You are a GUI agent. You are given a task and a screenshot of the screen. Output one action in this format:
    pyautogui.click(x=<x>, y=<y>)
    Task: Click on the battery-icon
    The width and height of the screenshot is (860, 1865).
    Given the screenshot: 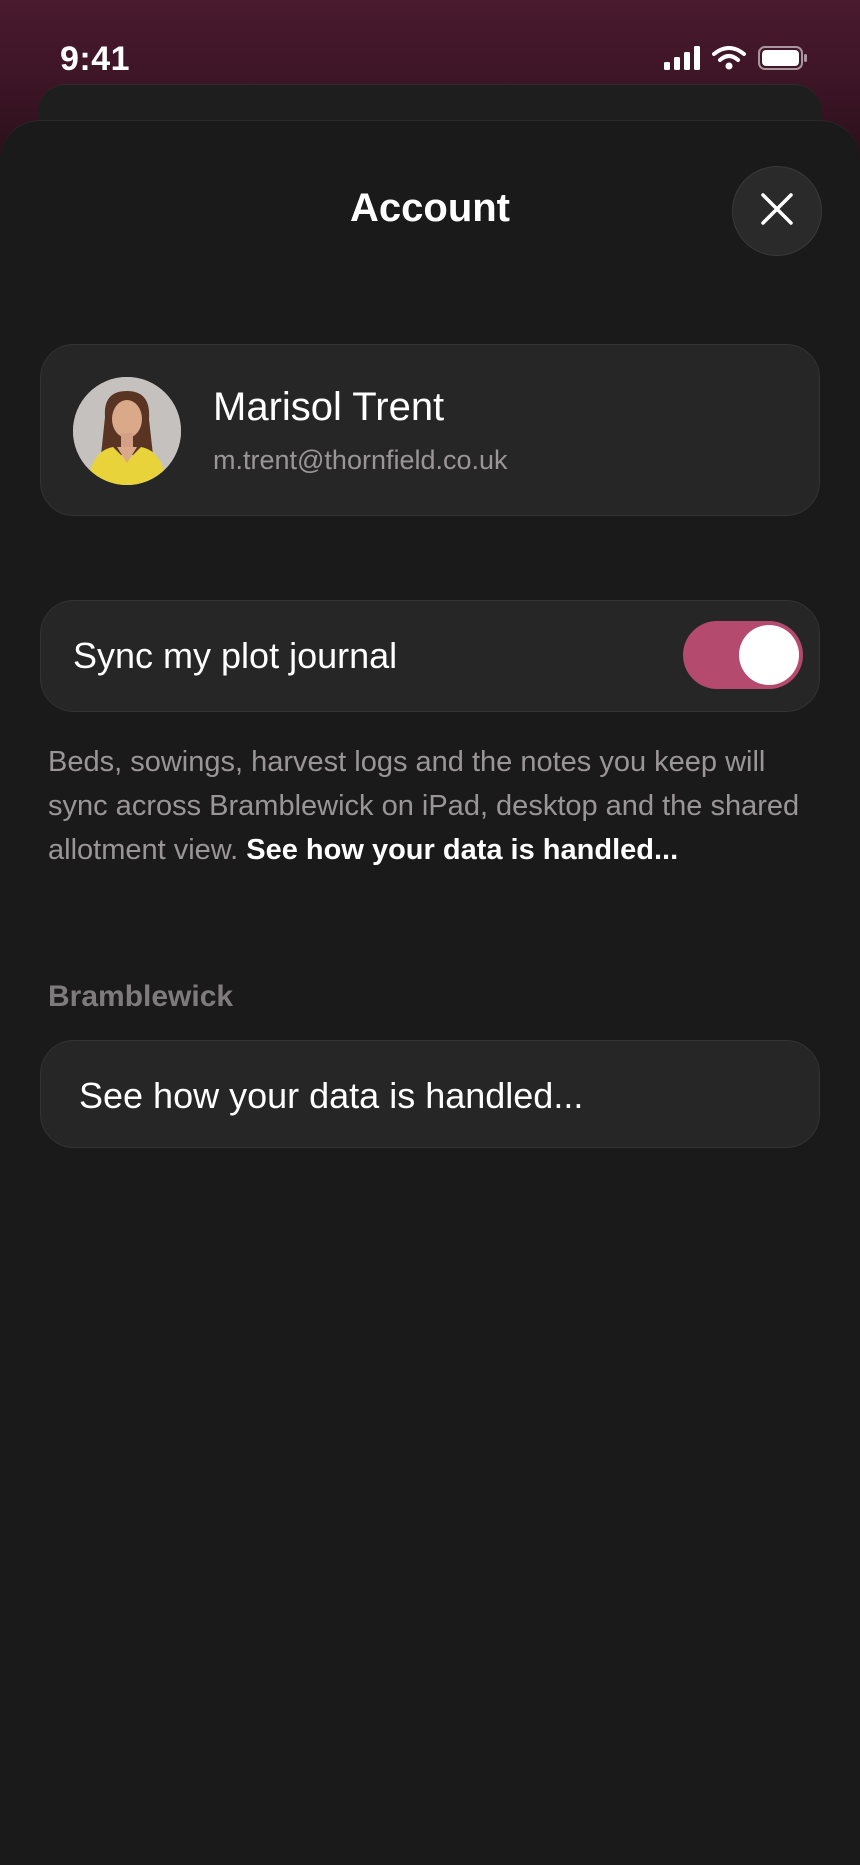 What is the action you would take?
    pyautogui.click(x=783, y=60)
    